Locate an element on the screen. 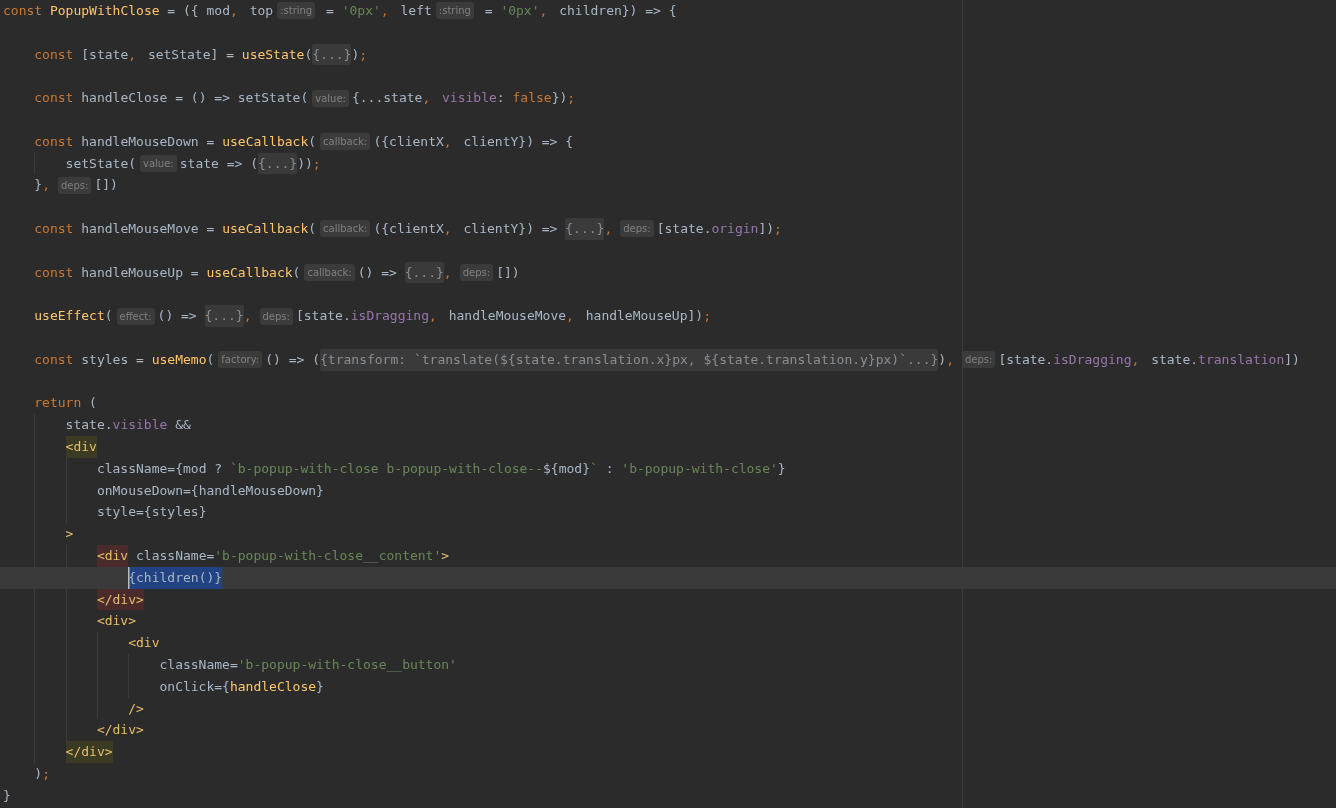 The width and height of the screenshot is (1336, 808). code-text: useEffect is located at coordinates (69, 316).